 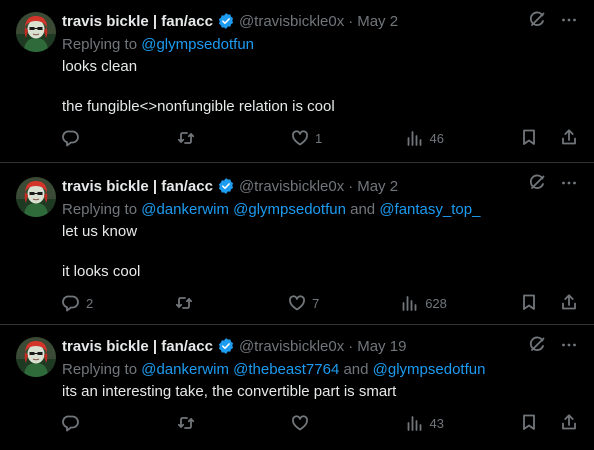 What do you see at coordinates (426, 138) in the screenshot?
I see `views-button: 46` at bounding box center [426, 138].